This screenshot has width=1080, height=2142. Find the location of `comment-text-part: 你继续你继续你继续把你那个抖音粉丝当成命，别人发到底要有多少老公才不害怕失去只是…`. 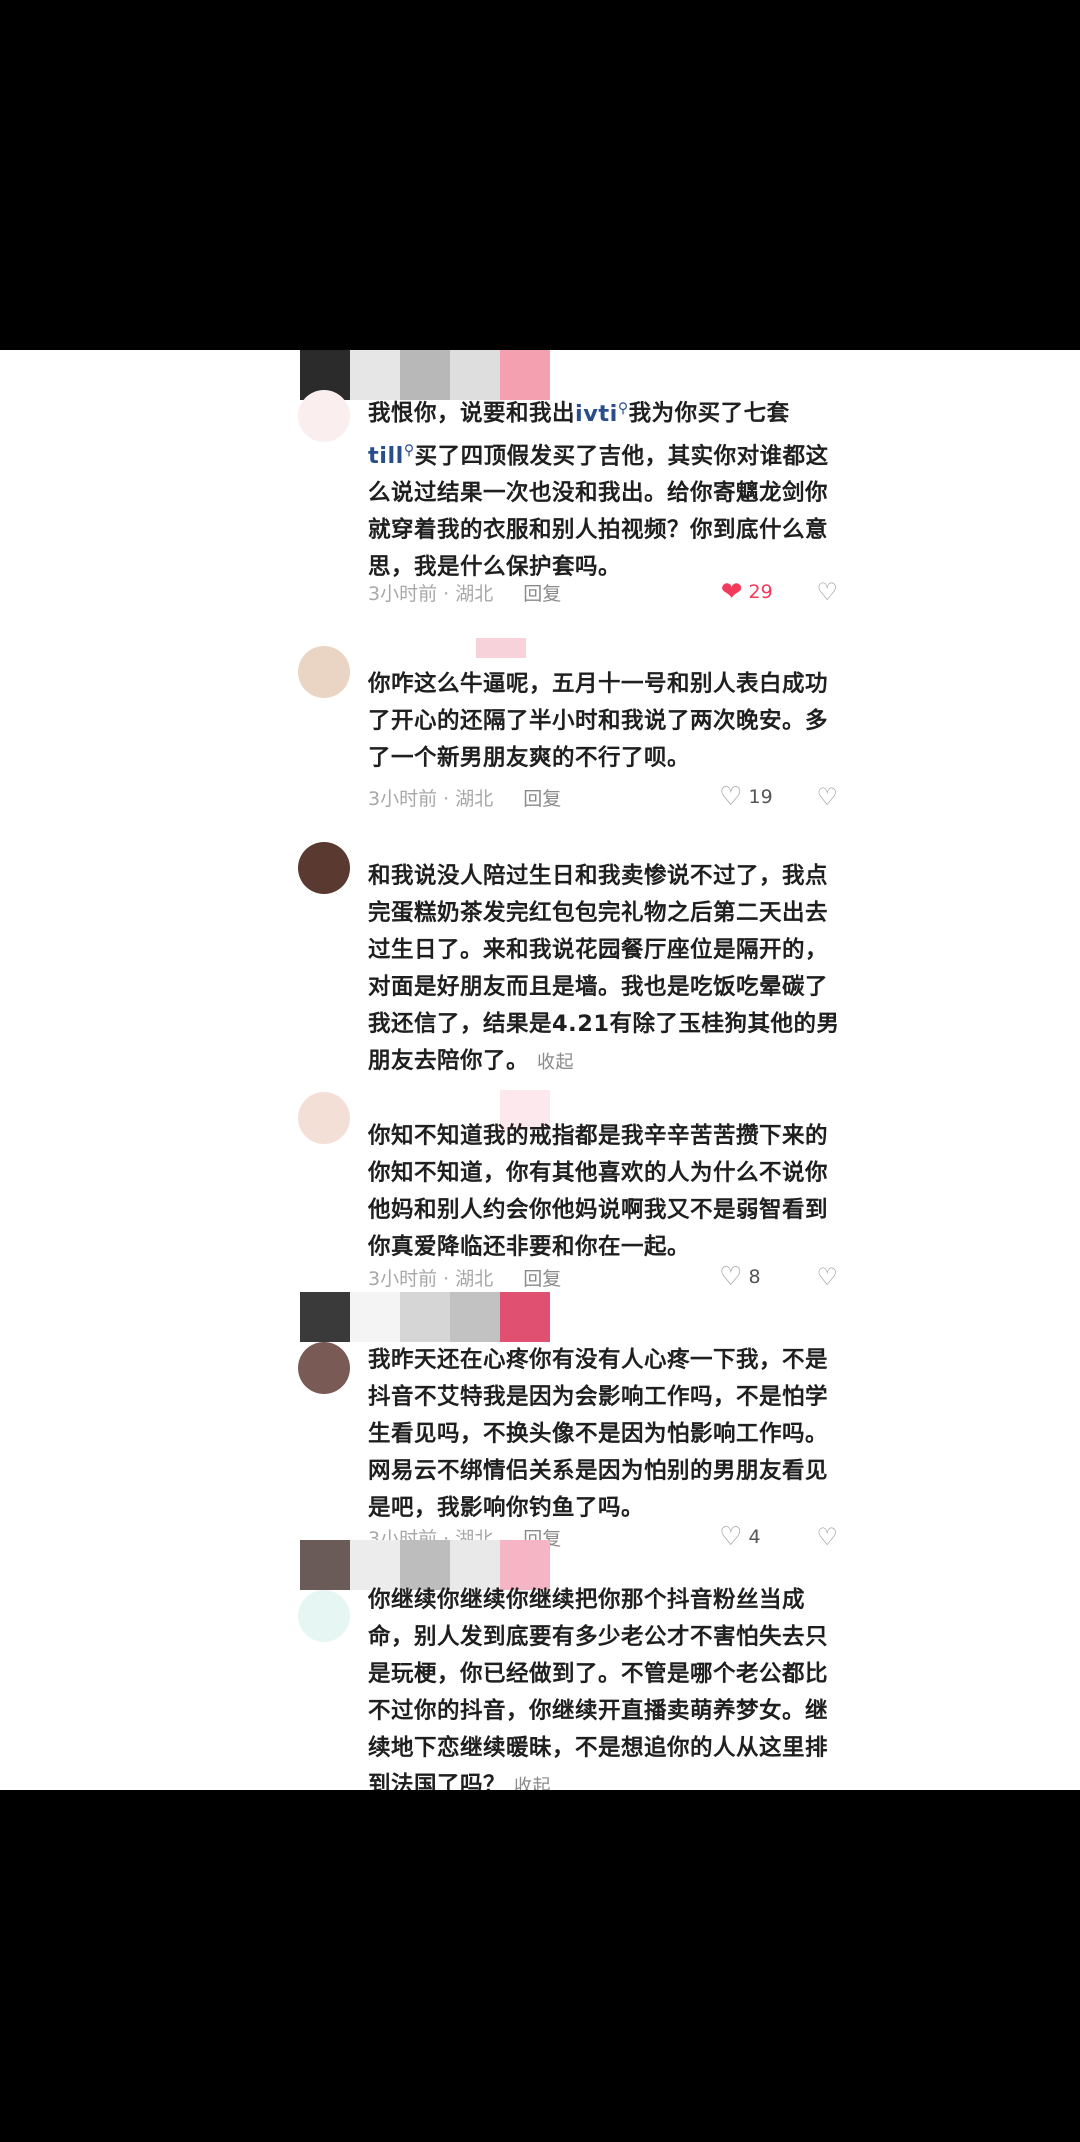

comment-text-part: 你继续你继续你继续把你那个抖音粉丝当成命，别人发到底要有多少老公才不害怕失去只是… is located at coordinates (598, 1688).